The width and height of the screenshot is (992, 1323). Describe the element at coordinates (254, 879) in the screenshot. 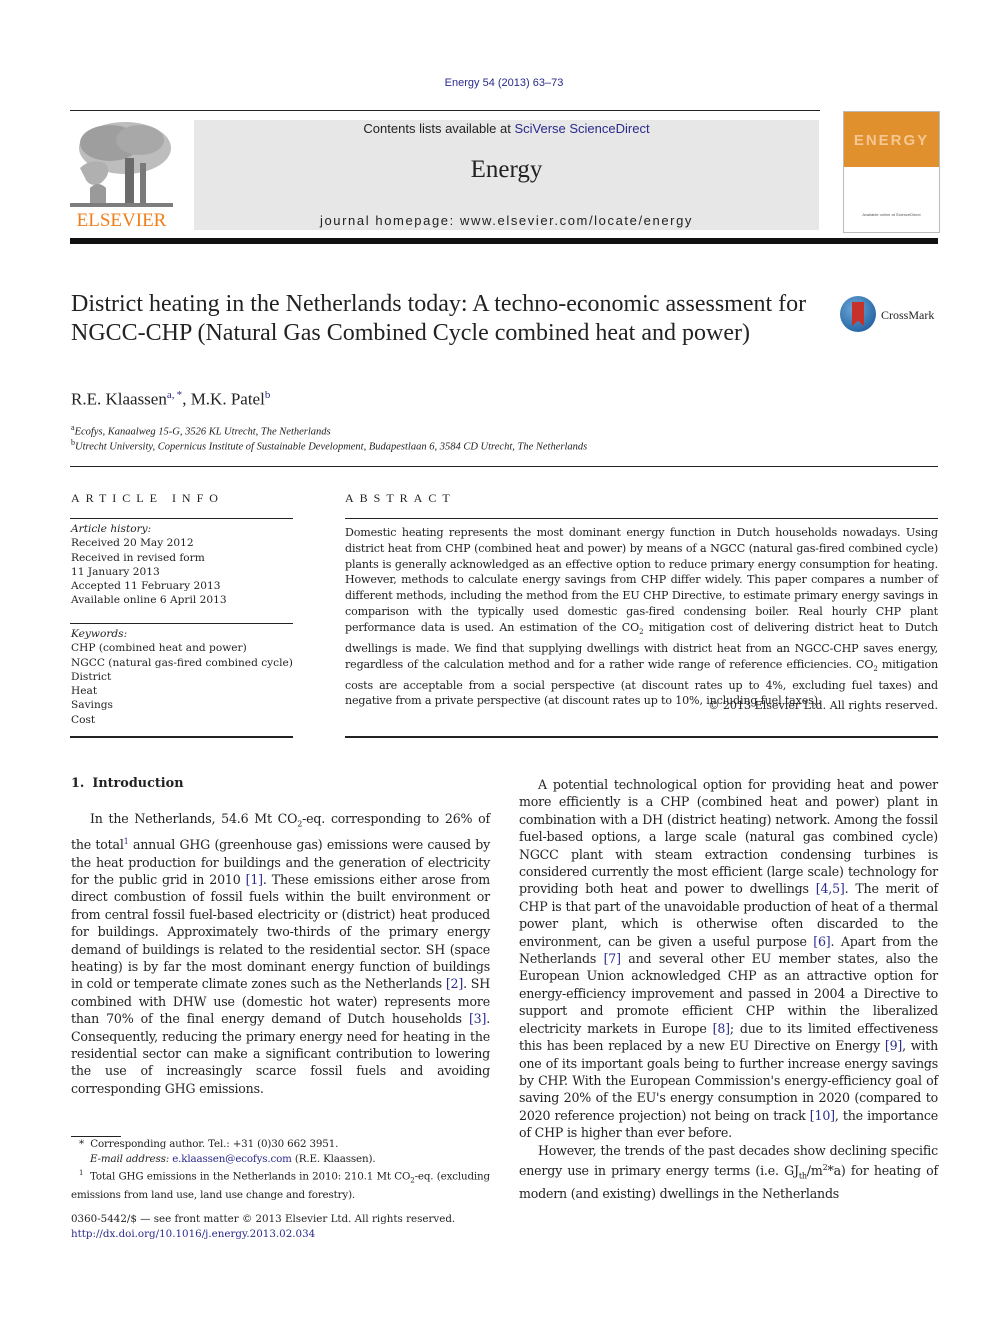

I see `reference-link: [1]` at that location.